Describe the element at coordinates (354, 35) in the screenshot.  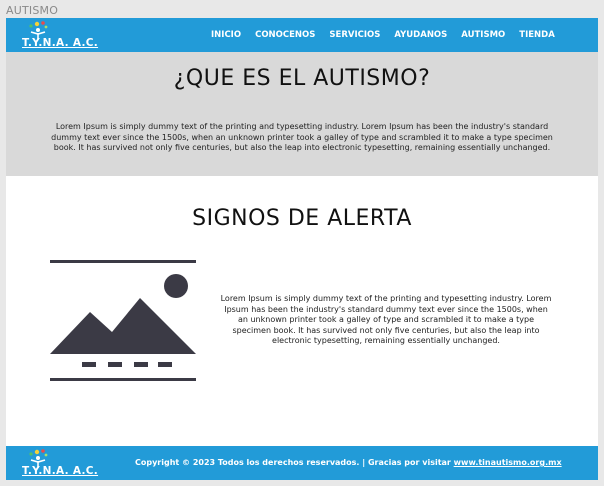
I see `nav-item-servicios: SERVICIOS` at that location.